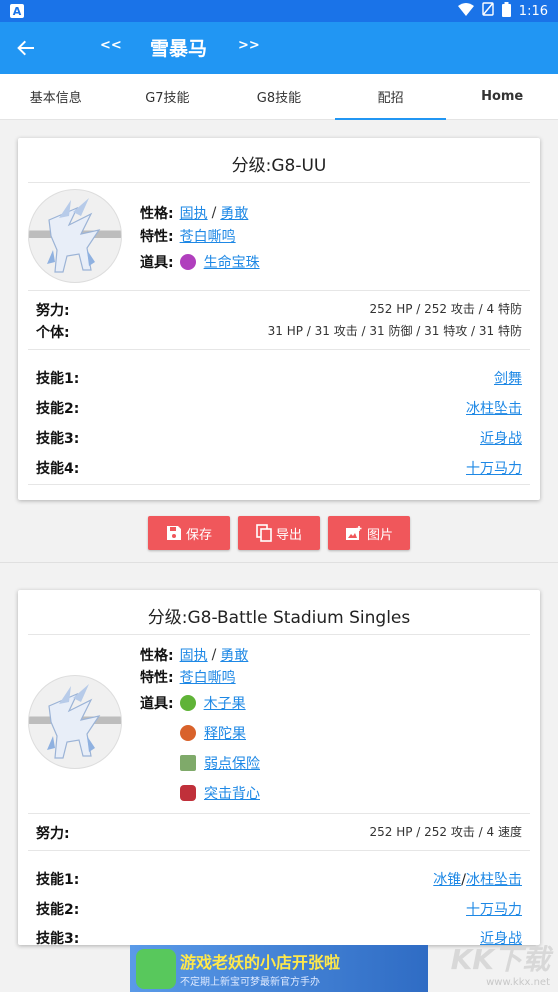 The width and height of the screenshot is (558, 992). I want to click on save-label: 保存, so click(198, 535).